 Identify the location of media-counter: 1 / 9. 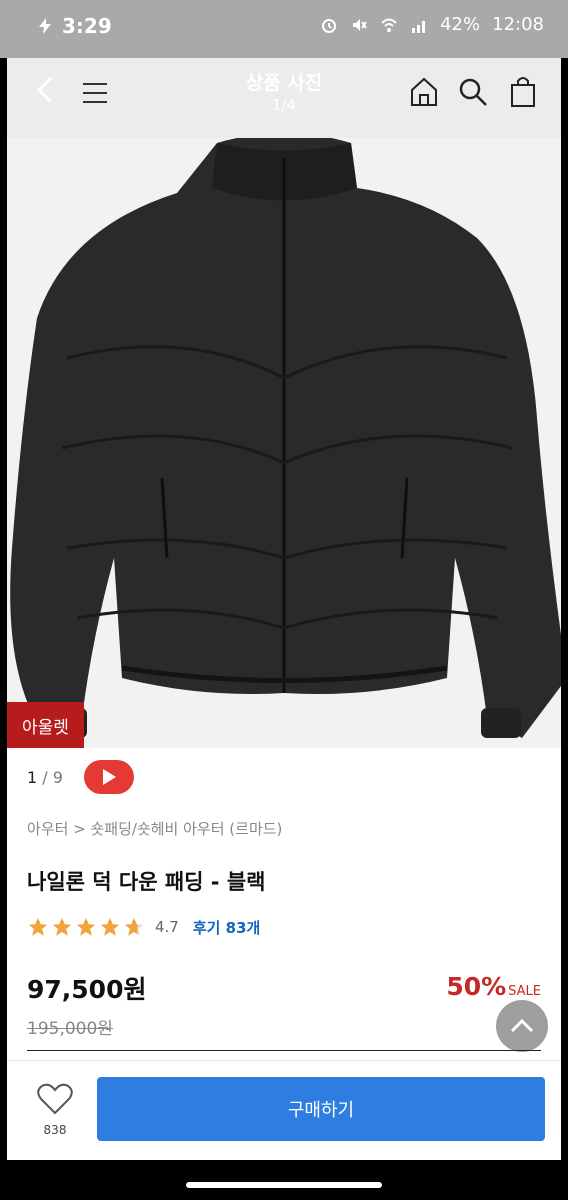
(45, 777).